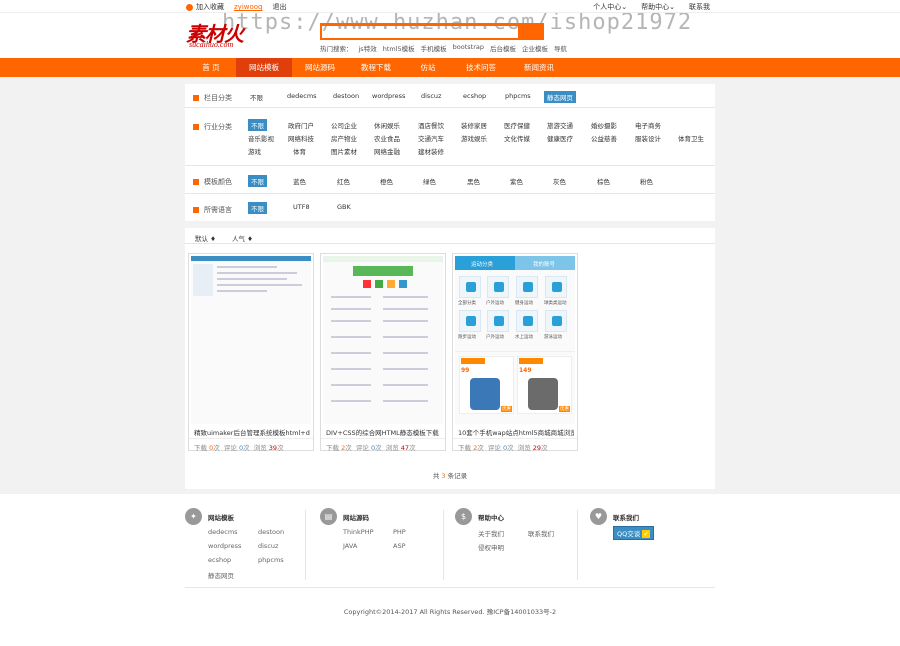 This screenshot has width=900, height=646. What do you see at coordinates (344, 125) in the screenshot?
I see `filter-option: 公司企业` at bounding box center [344, 125].